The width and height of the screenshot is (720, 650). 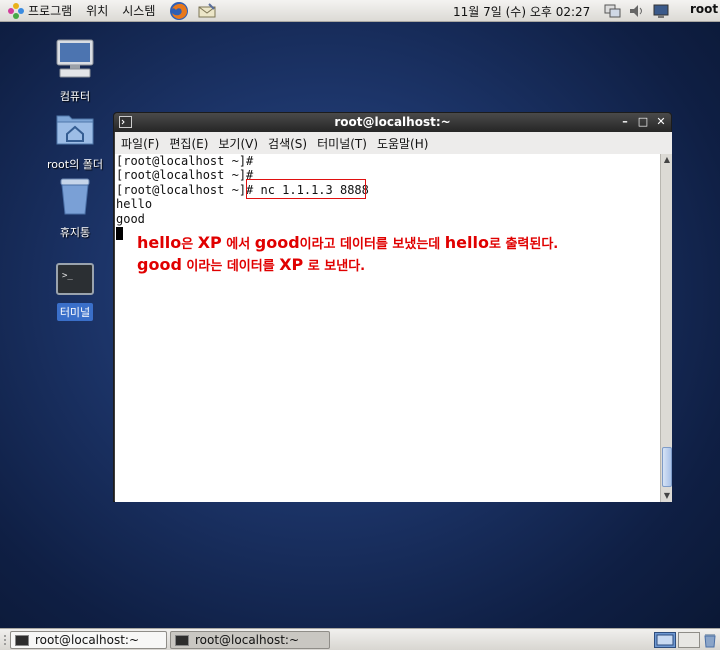 I want to click on close-icon: ✕, so click(x=661, y=122).